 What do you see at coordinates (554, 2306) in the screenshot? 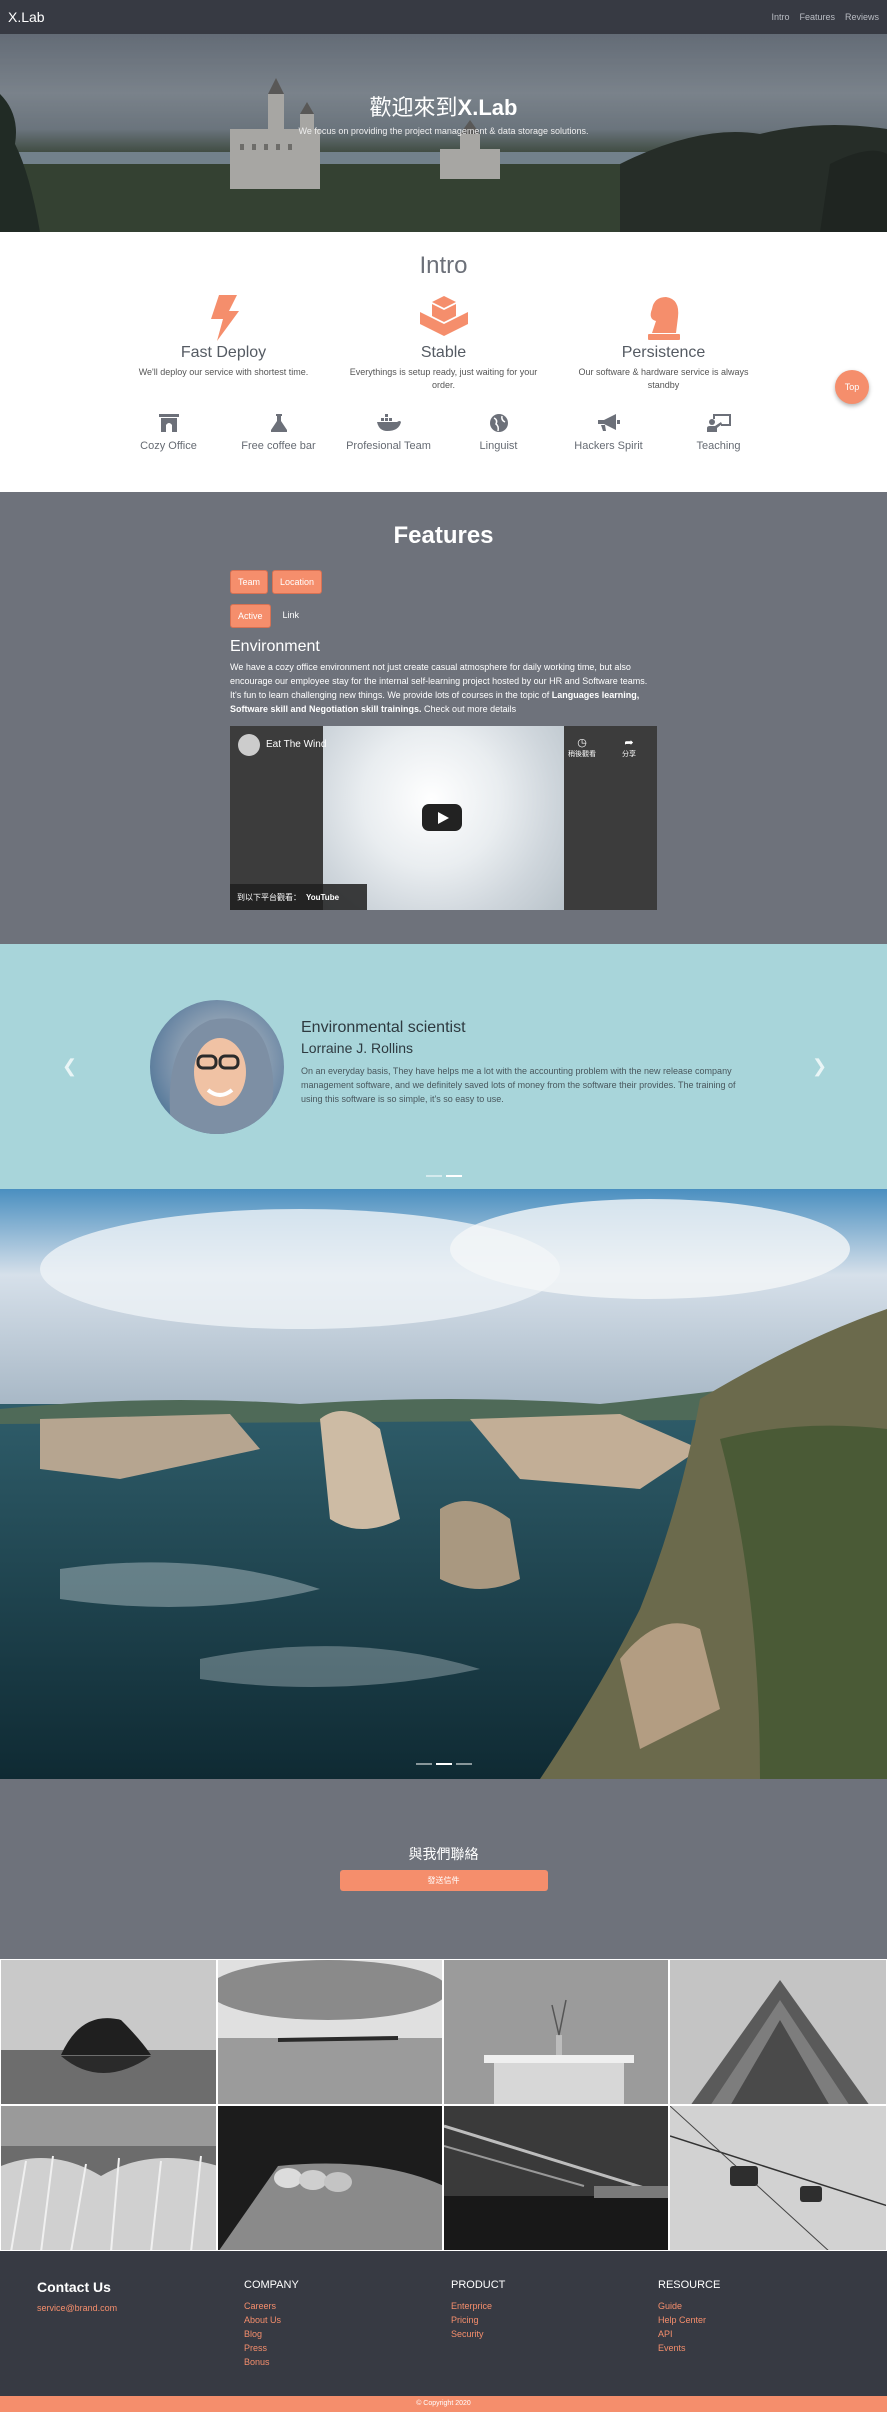
I see `footer-link-enterprice: Enterprice` at bounding box center [554, 2306].